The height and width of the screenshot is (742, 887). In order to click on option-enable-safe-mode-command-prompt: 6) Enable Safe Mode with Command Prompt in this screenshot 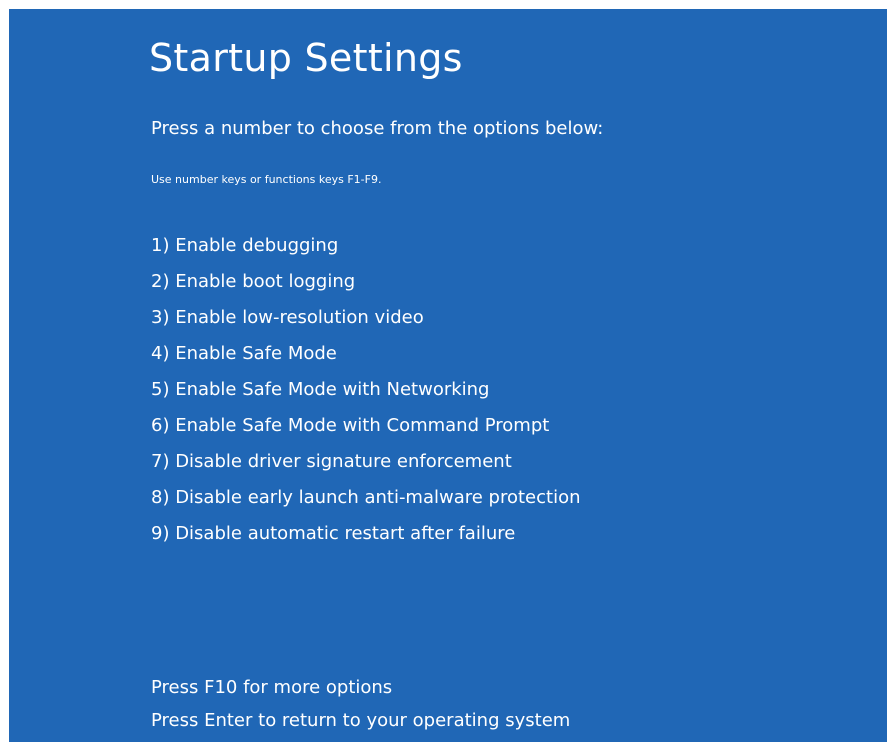, I will do `click(366, 431)`.